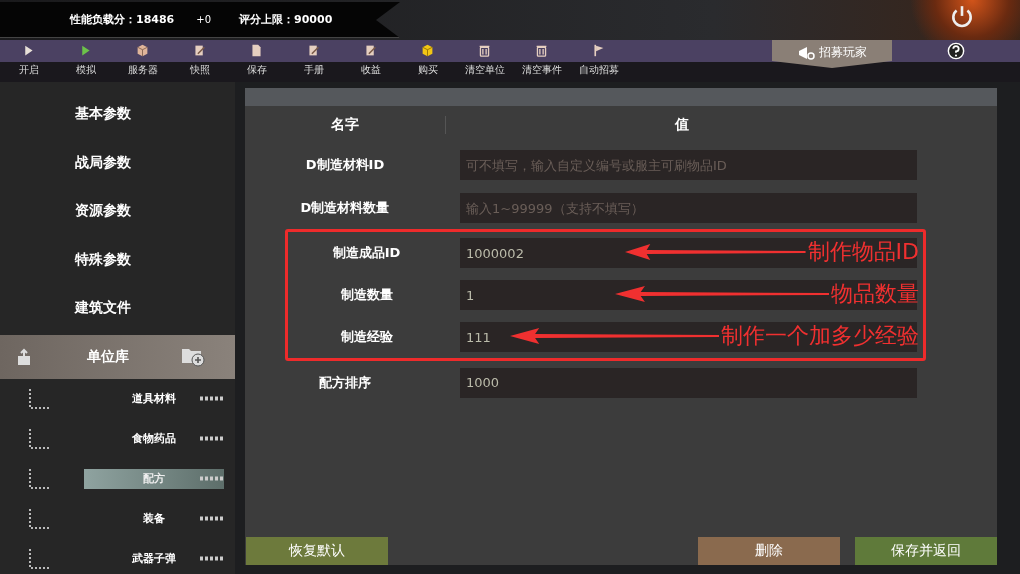  Describe the element at coordinates (598, 58) in the screenshot. I see `toolbar-button: 自动招募` at that location.